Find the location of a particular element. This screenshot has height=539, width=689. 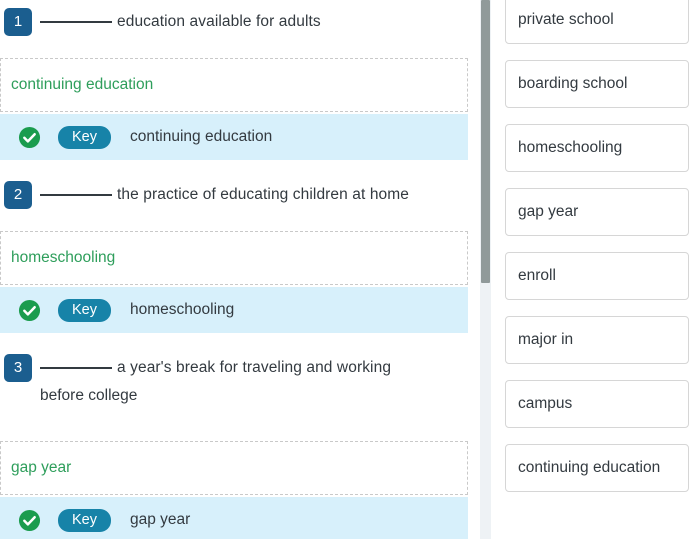

word-chip: enroll is located at coordinates (597, 276).